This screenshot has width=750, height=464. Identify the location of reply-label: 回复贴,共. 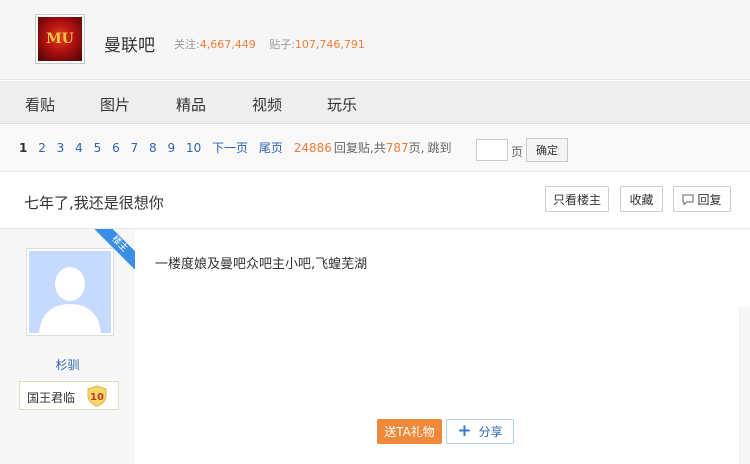
(359, 148).